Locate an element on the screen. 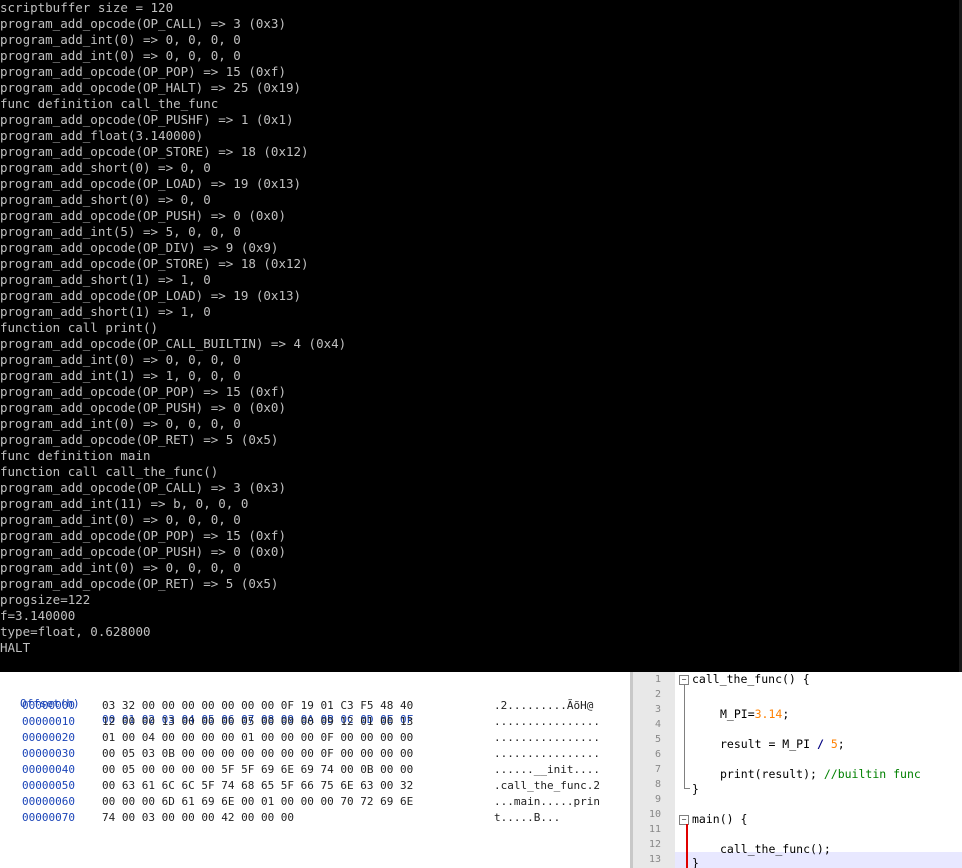 The height and width of the screenshot is (868, 962). console-line: program_add_float(3.140000) is located at coordinates (102, 135).